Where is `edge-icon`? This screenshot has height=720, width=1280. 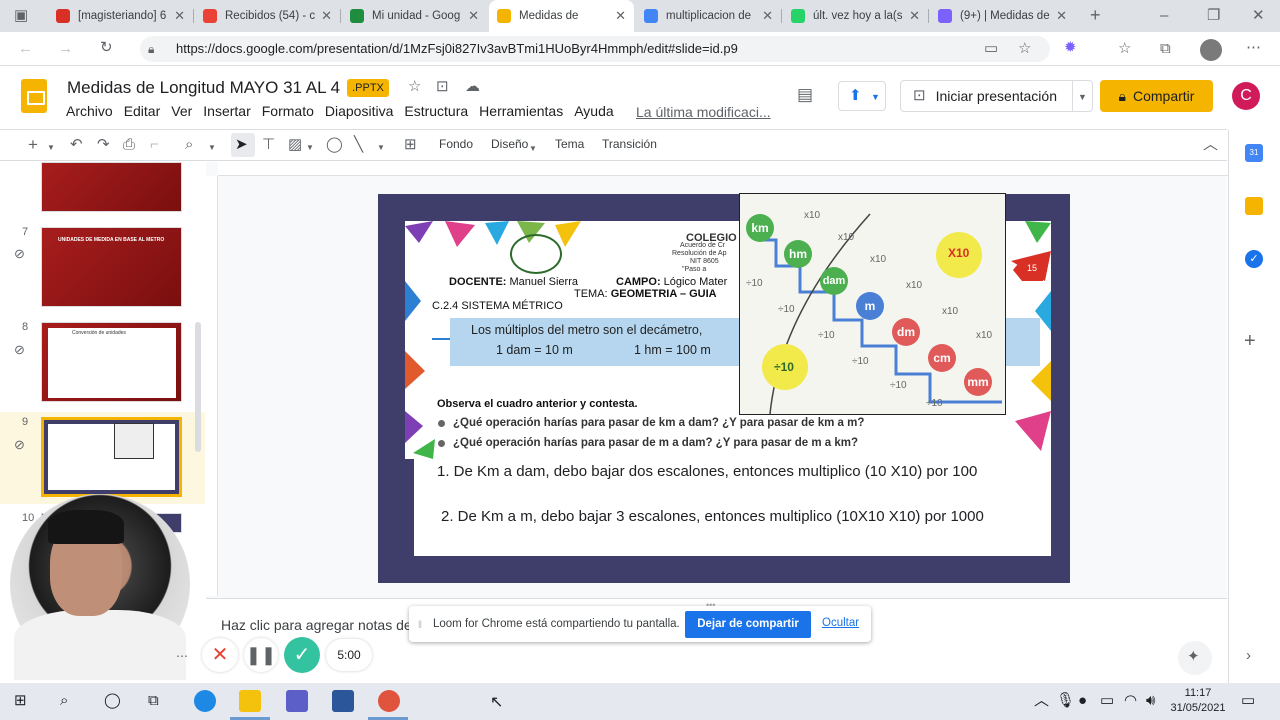
edge-icon is located at coordinates (205, 701).